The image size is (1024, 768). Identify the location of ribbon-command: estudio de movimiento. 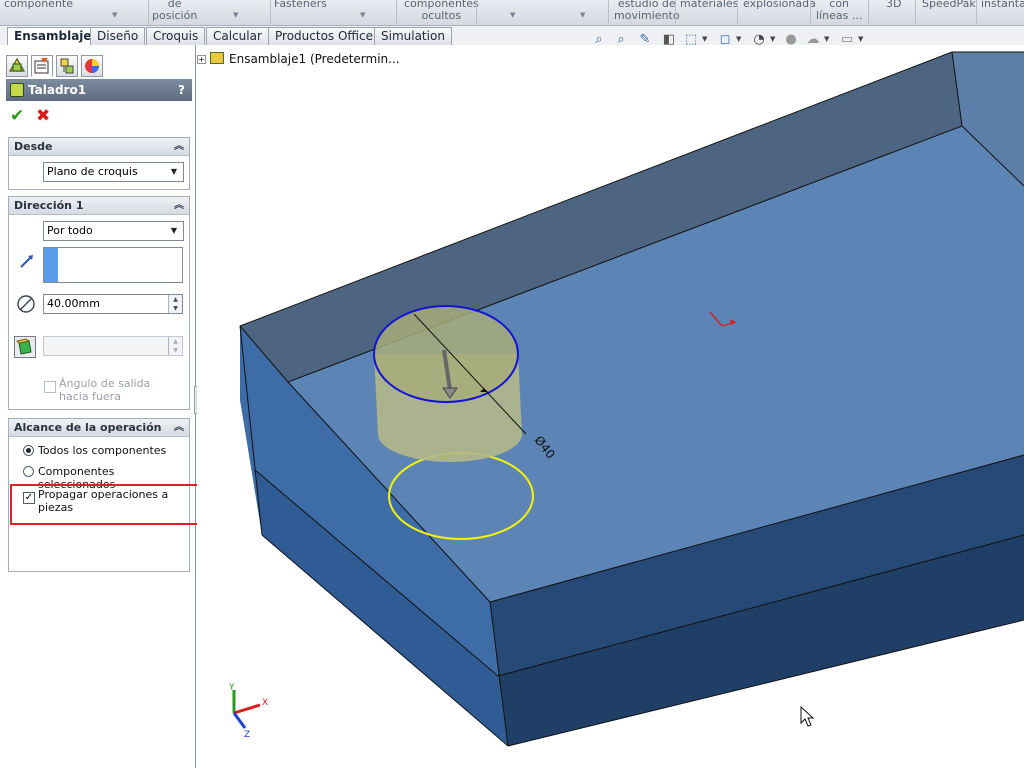
(647, 11).